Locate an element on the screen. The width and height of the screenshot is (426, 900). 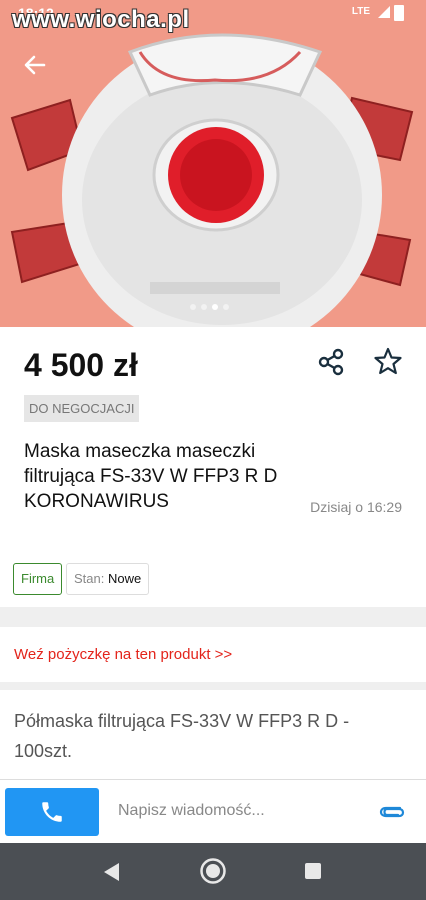
share-icon is located at coordinates (331, 362).